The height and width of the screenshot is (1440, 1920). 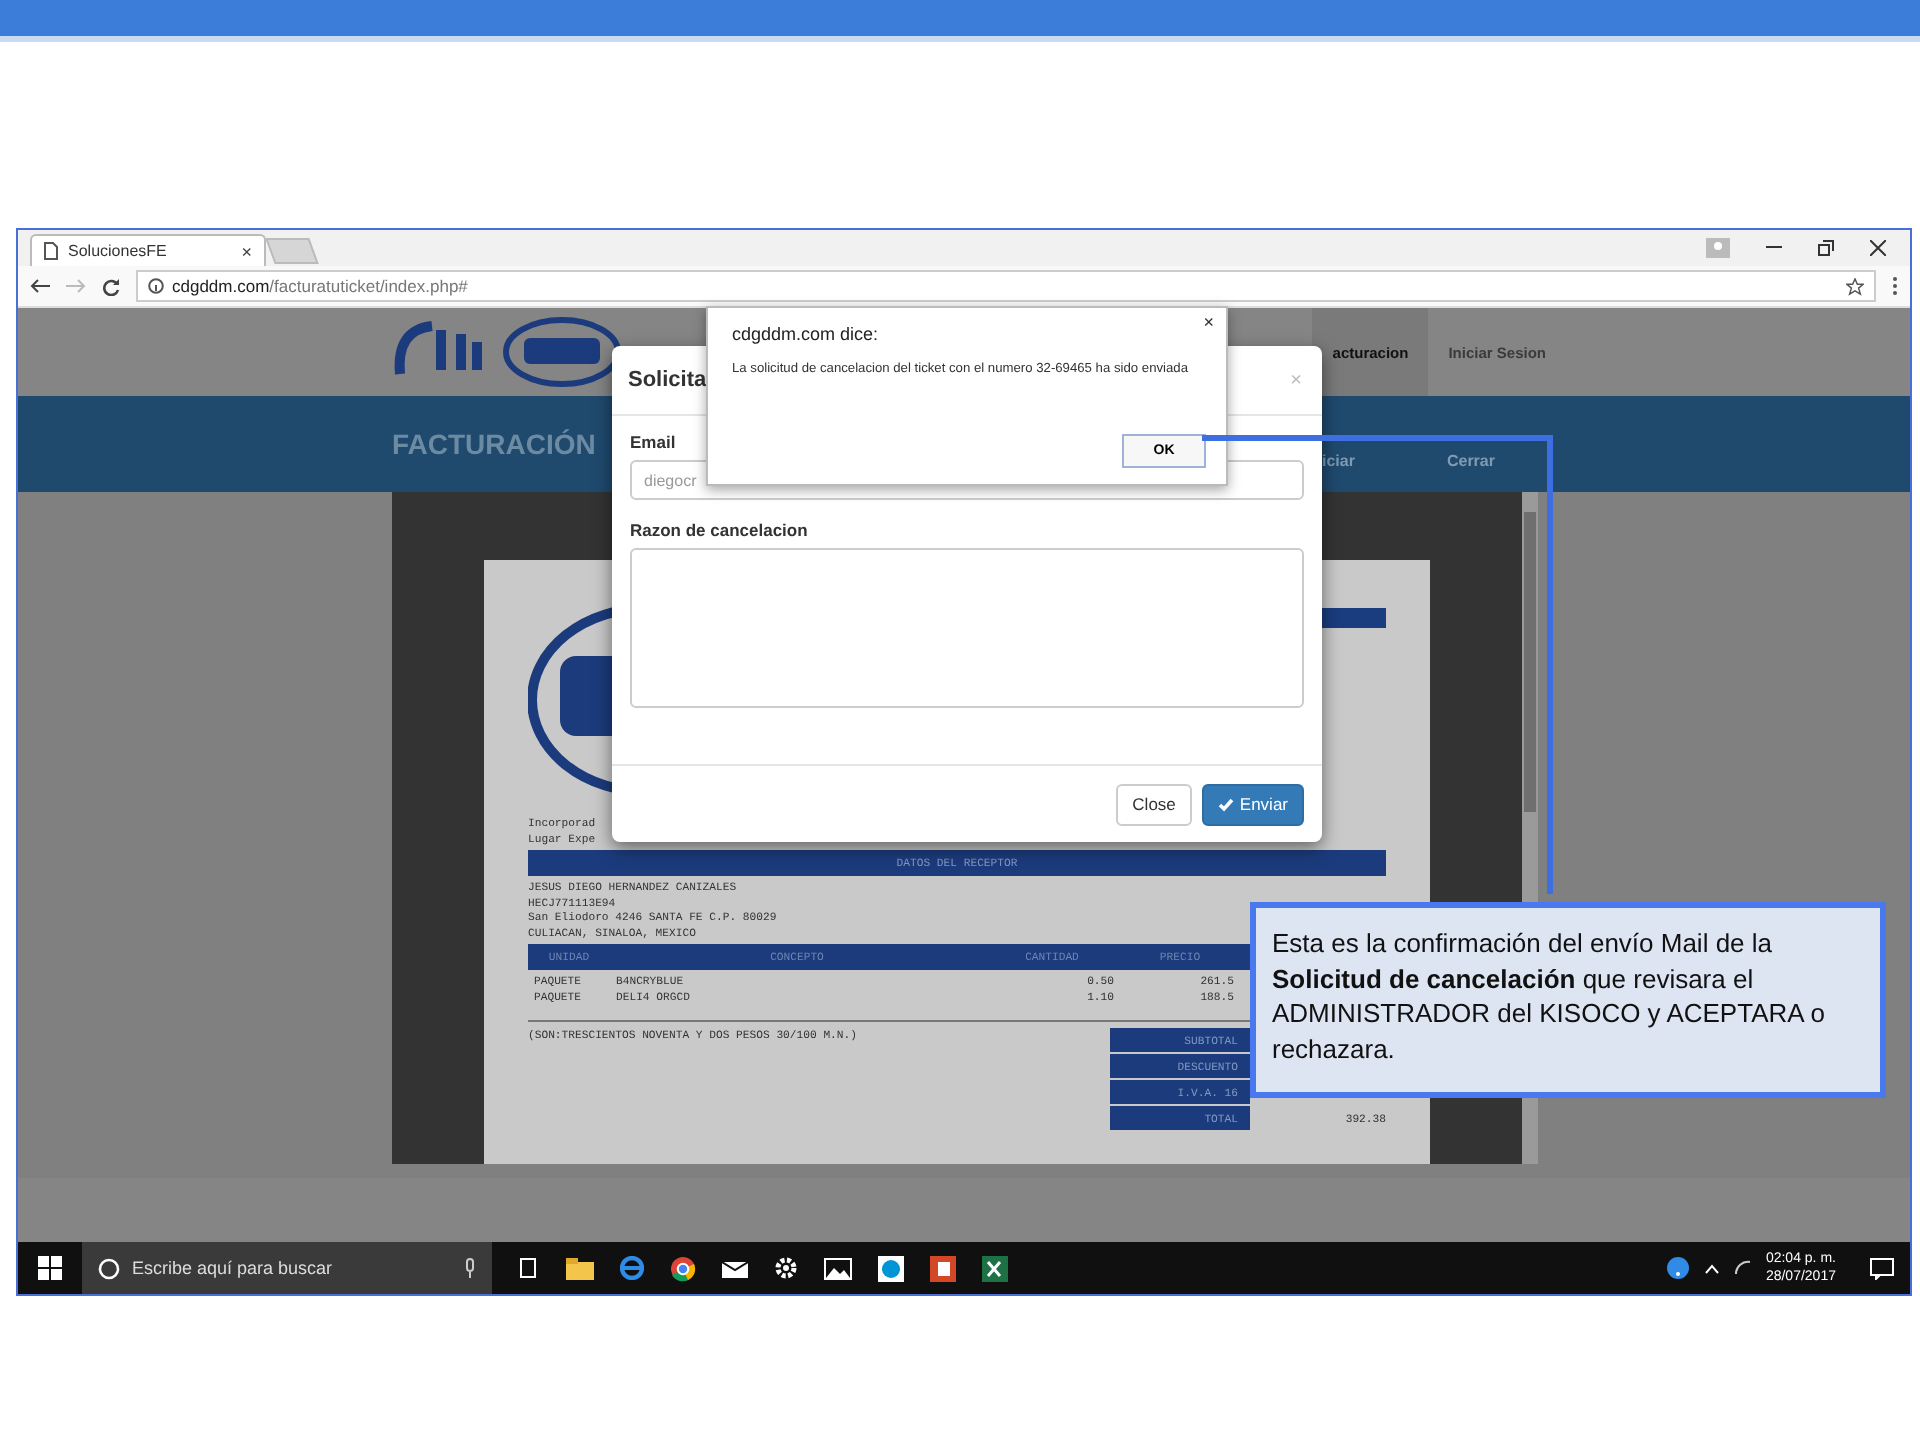 I want to click on dialog-title: Solicita, so click(x=667, y=380).